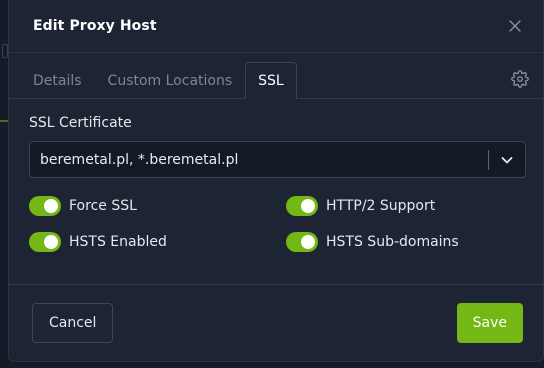 The width and height of the screenshot is (544, 368). What do you see at coordinates (276, 26) in the screenshot?
I see `modal-header: Edit Proxy Host` at bounding box center [276, 26].